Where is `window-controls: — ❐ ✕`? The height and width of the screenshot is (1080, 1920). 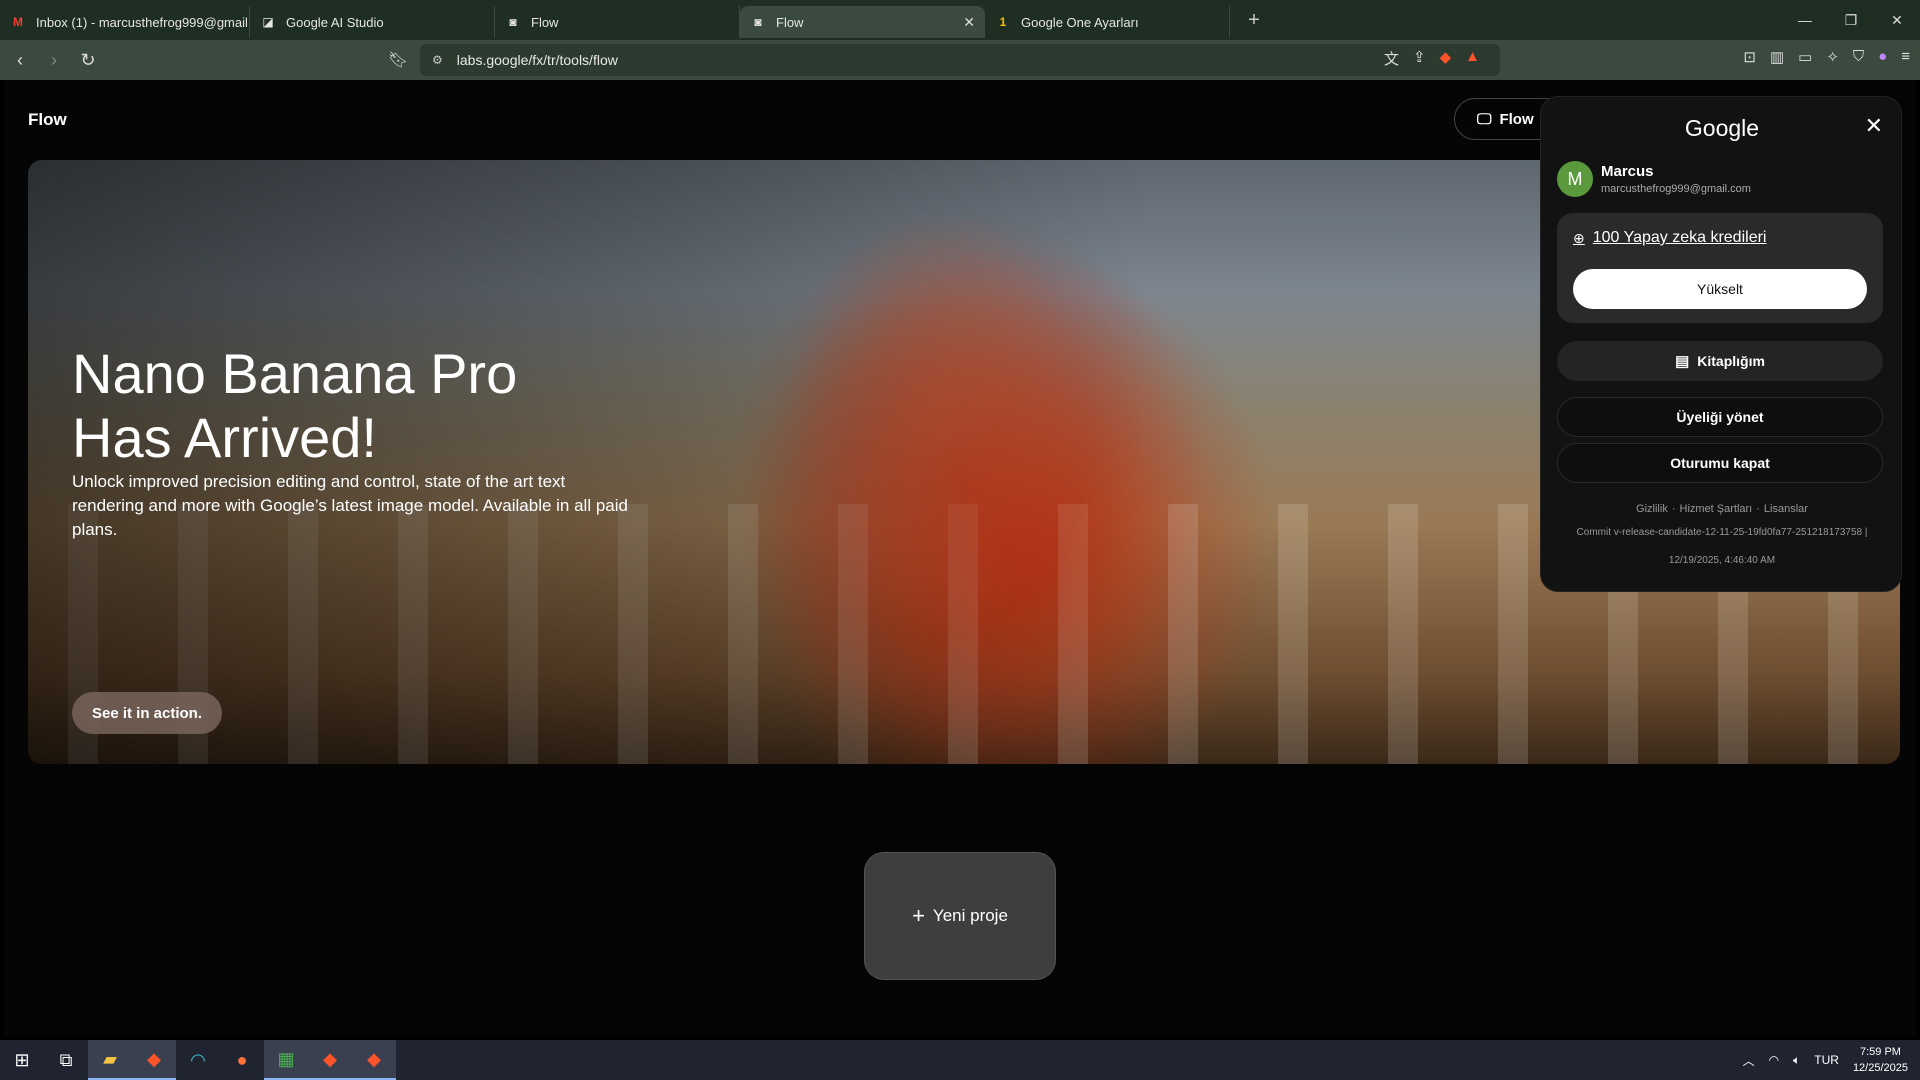 window-controls: — ❐ ✕ is located at coordinates (1851, 20).